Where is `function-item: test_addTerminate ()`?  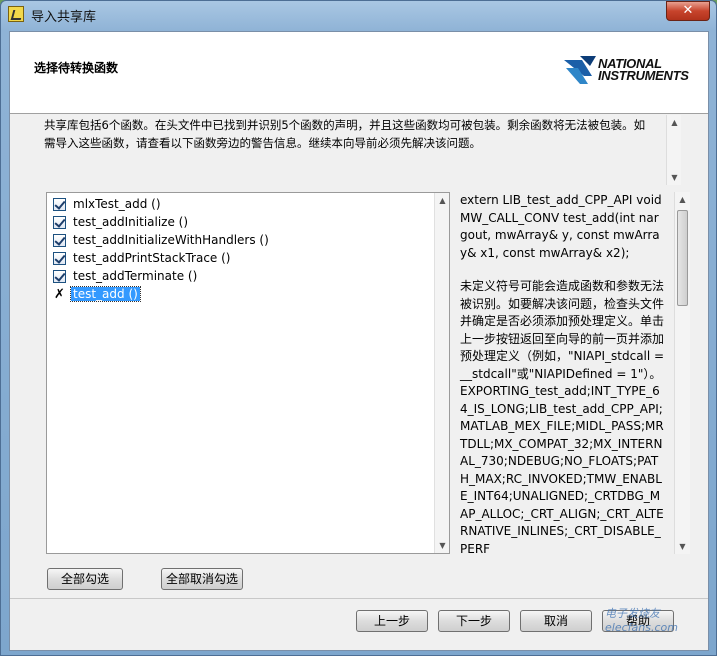 function-item: test_addTerminate () is located at coordinates (126, 276).